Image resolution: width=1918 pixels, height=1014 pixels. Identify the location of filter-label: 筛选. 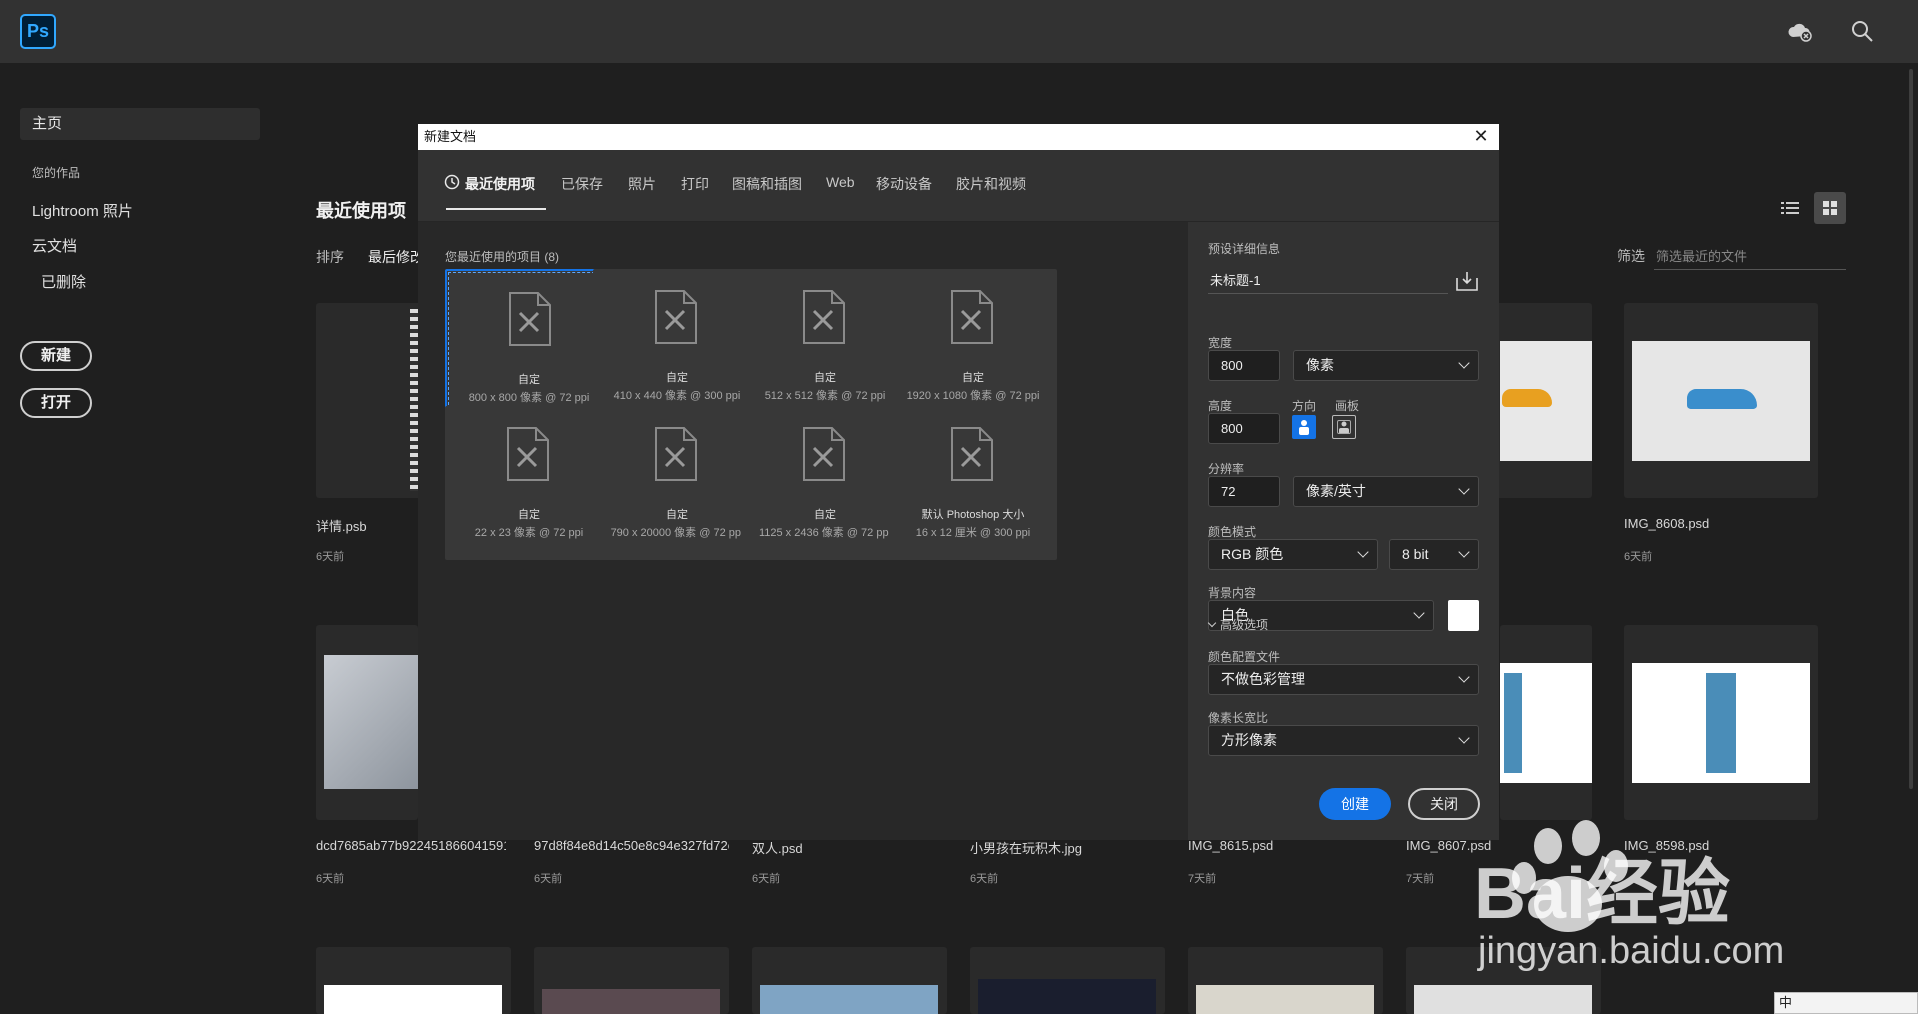
(1631, 256).